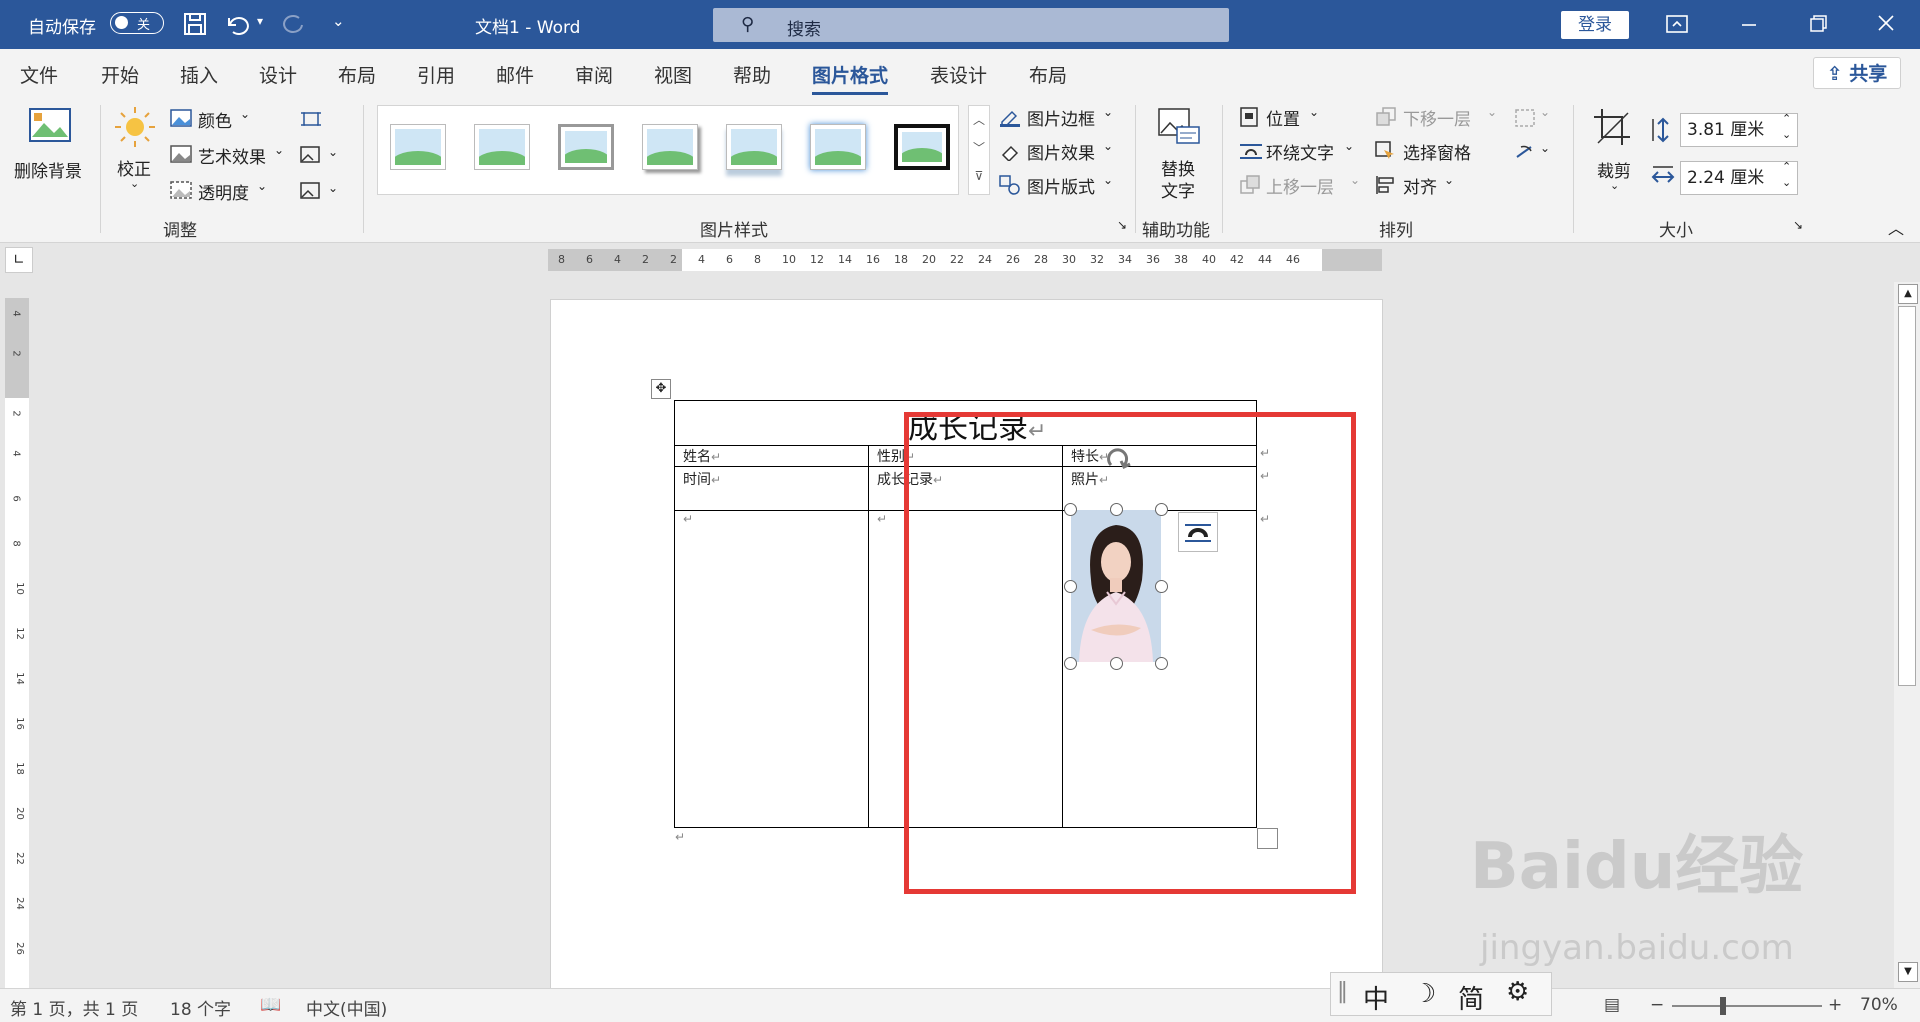 The height and width of the screenshot is (1022, 1920). Describe the element at coordinates (270, 1005) in the screenshot. I see `proofing-icon: 📖` at that location.